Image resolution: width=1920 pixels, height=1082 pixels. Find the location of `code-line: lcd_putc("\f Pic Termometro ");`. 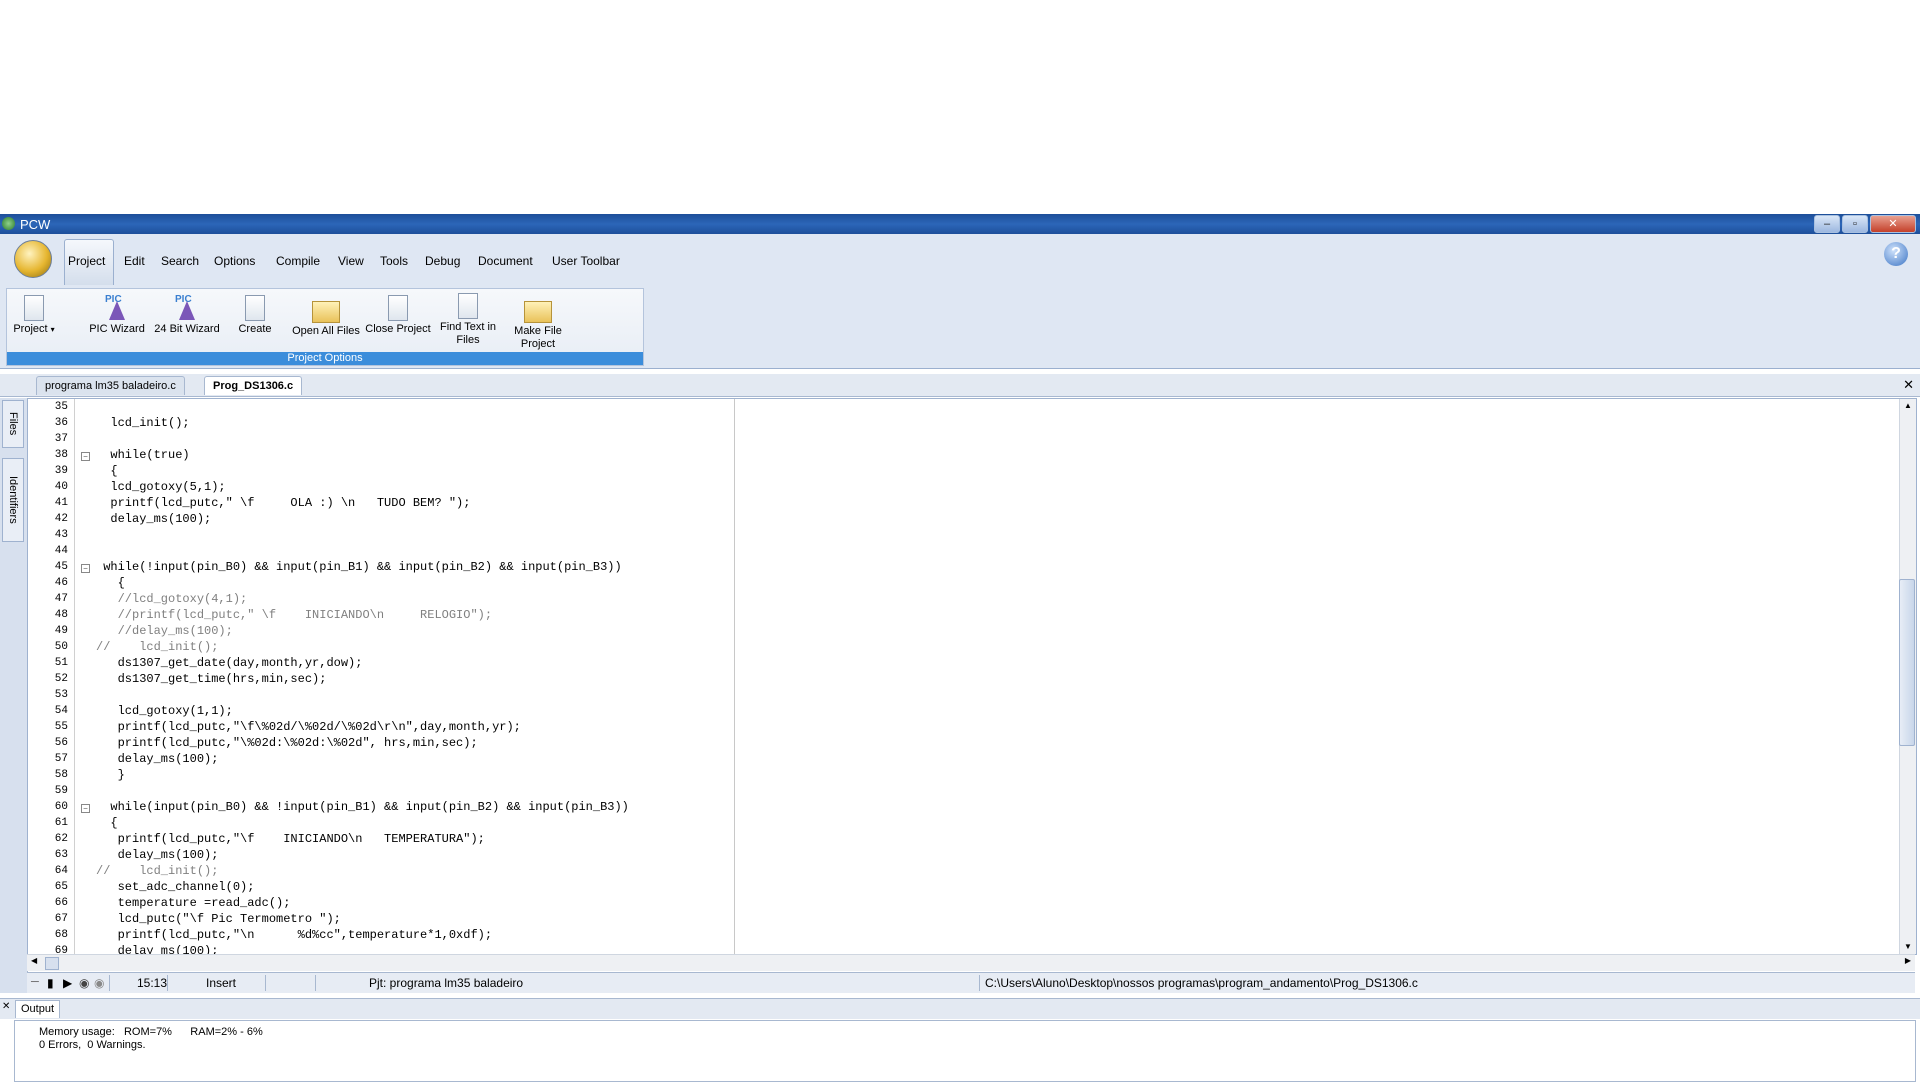

code-line: lcd_putc("\f Pic Termometro "); is located at coordinates (218, 919).